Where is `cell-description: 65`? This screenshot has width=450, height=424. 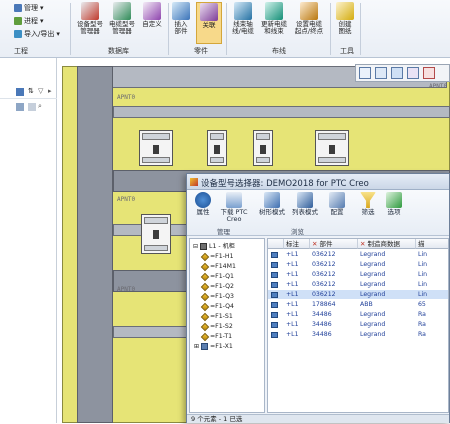
cell-description: 65 is located at coordinates (422, 304).